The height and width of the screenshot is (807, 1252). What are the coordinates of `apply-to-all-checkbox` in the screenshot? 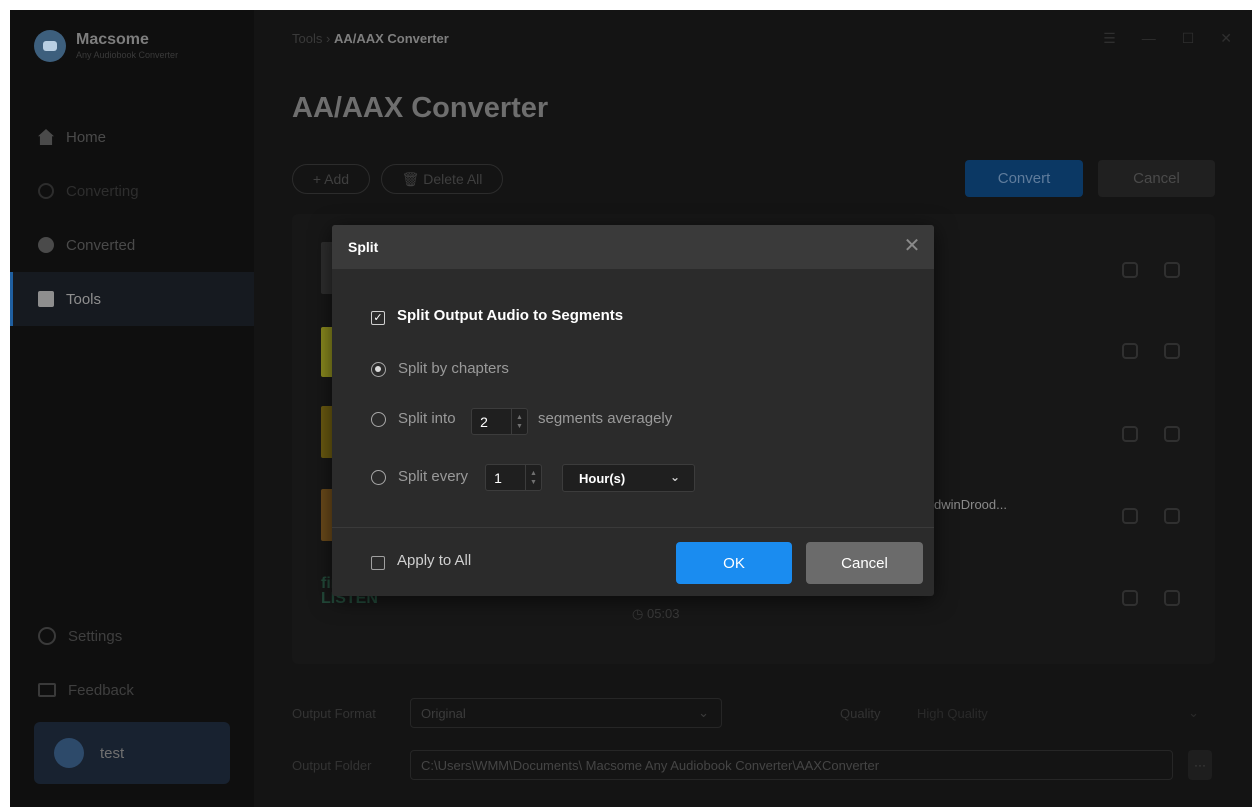 It's located at (378, 563).